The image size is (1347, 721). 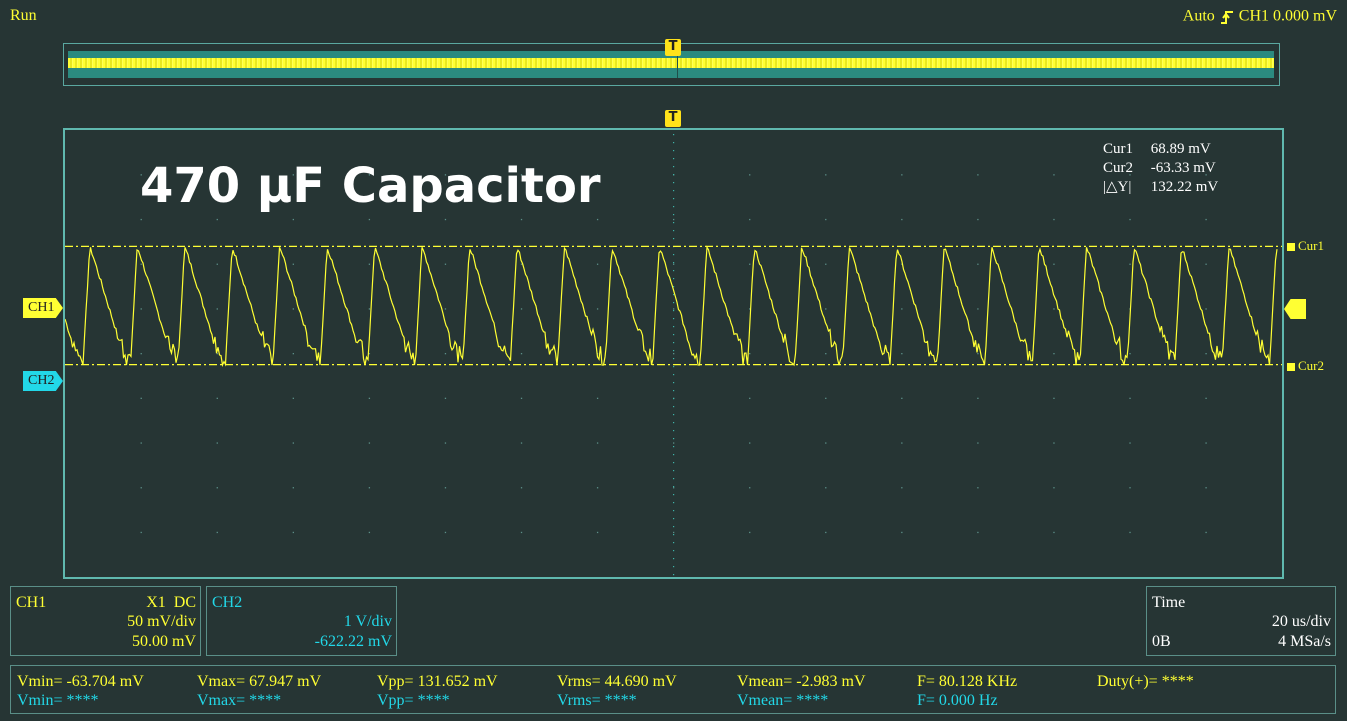 What do you see at coordinates (171, 603) in the screenshot?
I see `ch1-probe-coupling: X1 DC` at bounding box center [171, 603].